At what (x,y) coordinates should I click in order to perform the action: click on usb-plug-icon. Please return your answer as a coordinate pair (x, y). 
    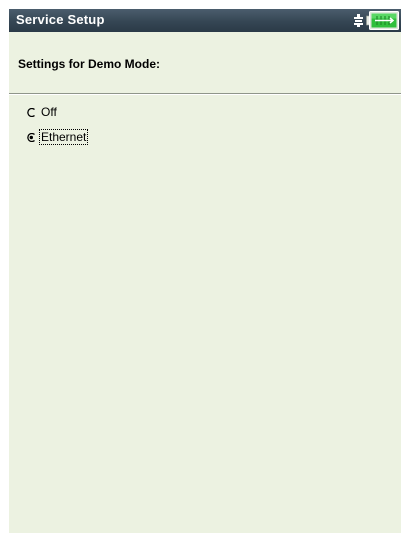
    Looking at the image, I should click on (358, 20).